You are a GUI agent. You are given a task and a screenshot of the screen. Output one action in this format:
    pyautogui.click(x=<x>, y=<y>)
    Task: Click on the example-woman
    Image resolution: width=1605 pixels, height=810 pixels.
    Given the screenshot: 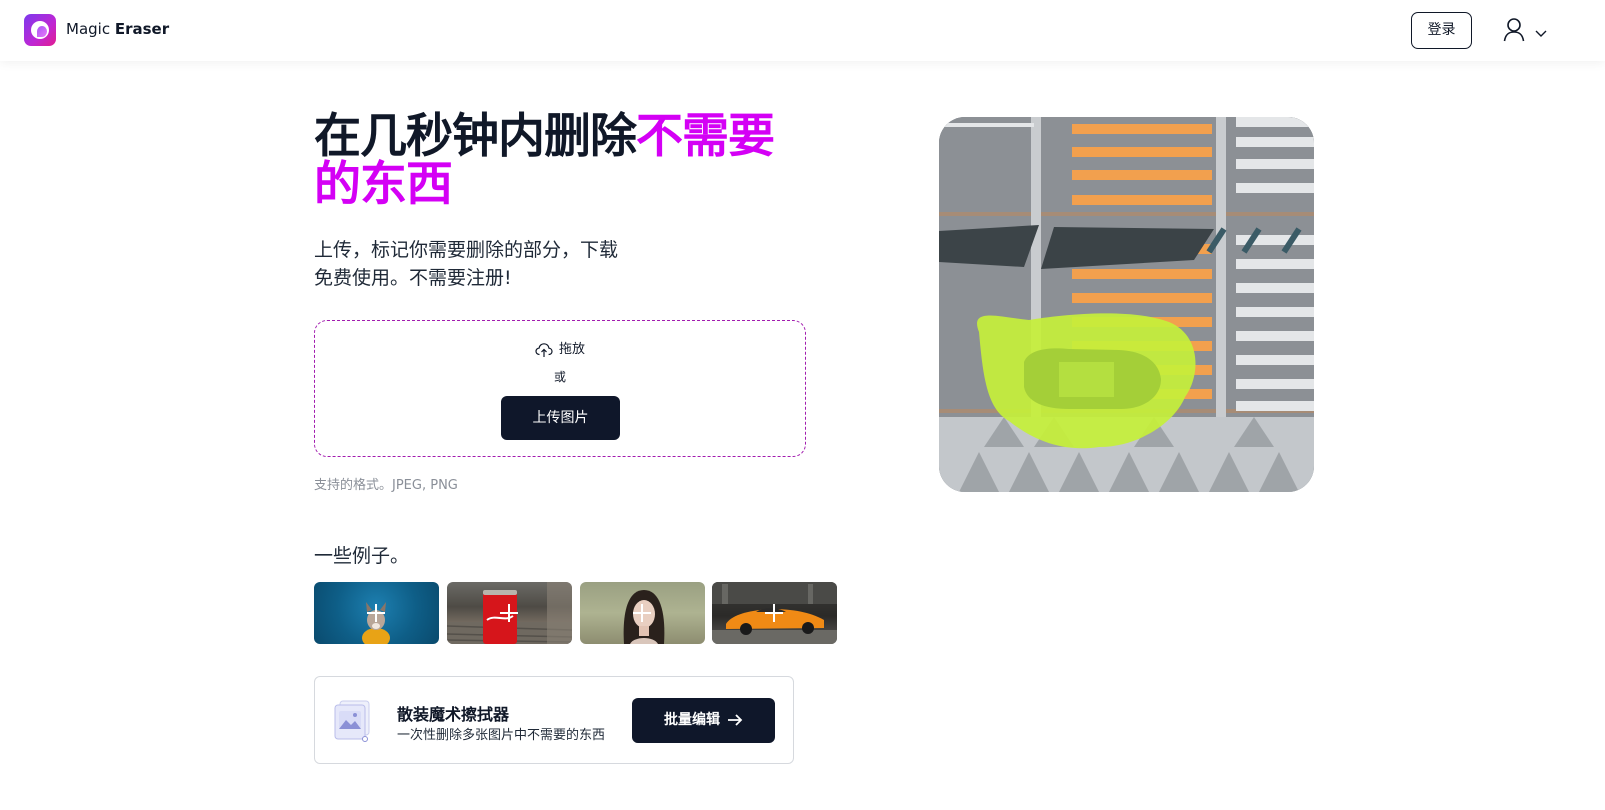 What is the action you would take?
    pyautogui.click(x=642, y=613)
    